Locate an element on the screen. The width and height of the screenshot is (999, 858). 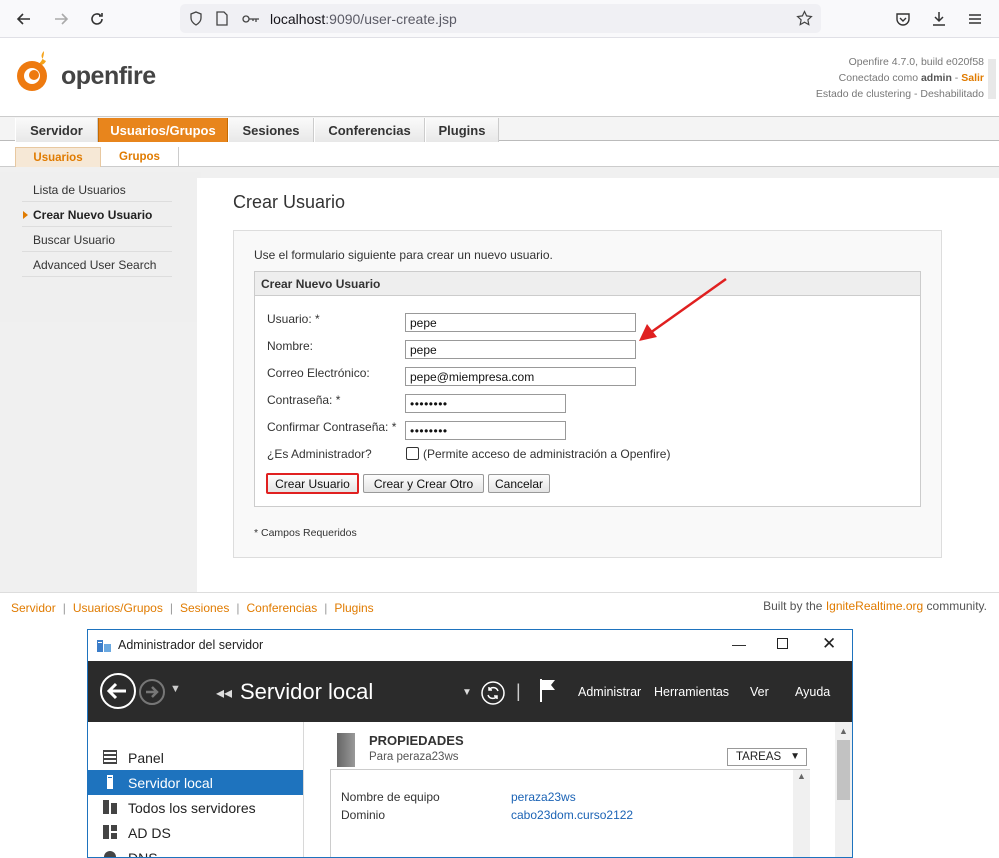
nav-todos-servidores: Todos los servidores is located at coordinates (195, 807).